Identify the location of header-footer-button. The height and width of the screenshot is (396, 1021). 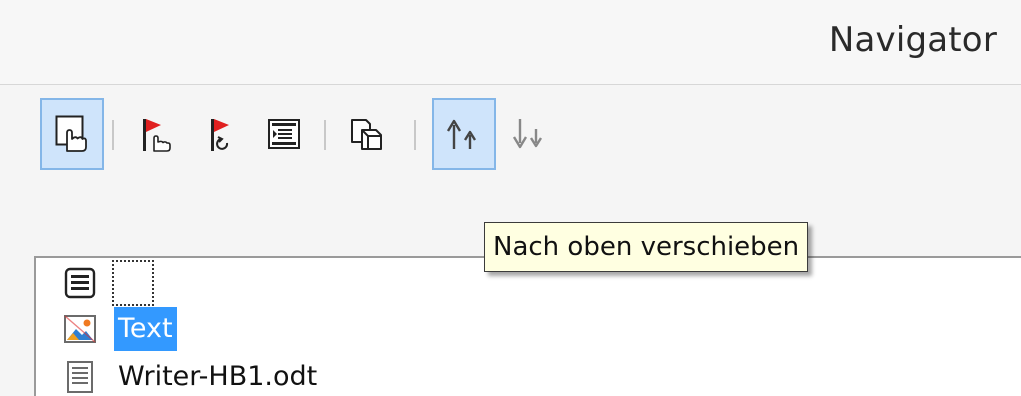
(284, 134).